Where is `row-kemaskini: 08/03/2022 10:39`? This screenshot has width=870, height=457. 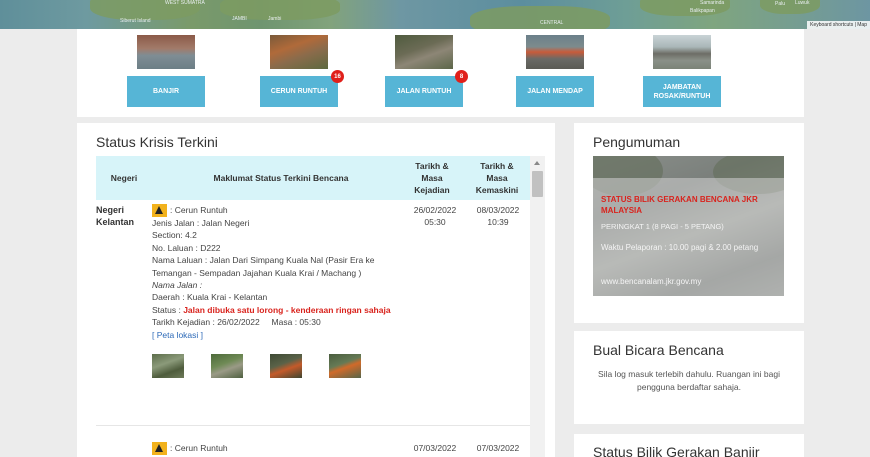
row-kemaskini: 08/03/2022 10:39 is located at coordinates (498, 216).